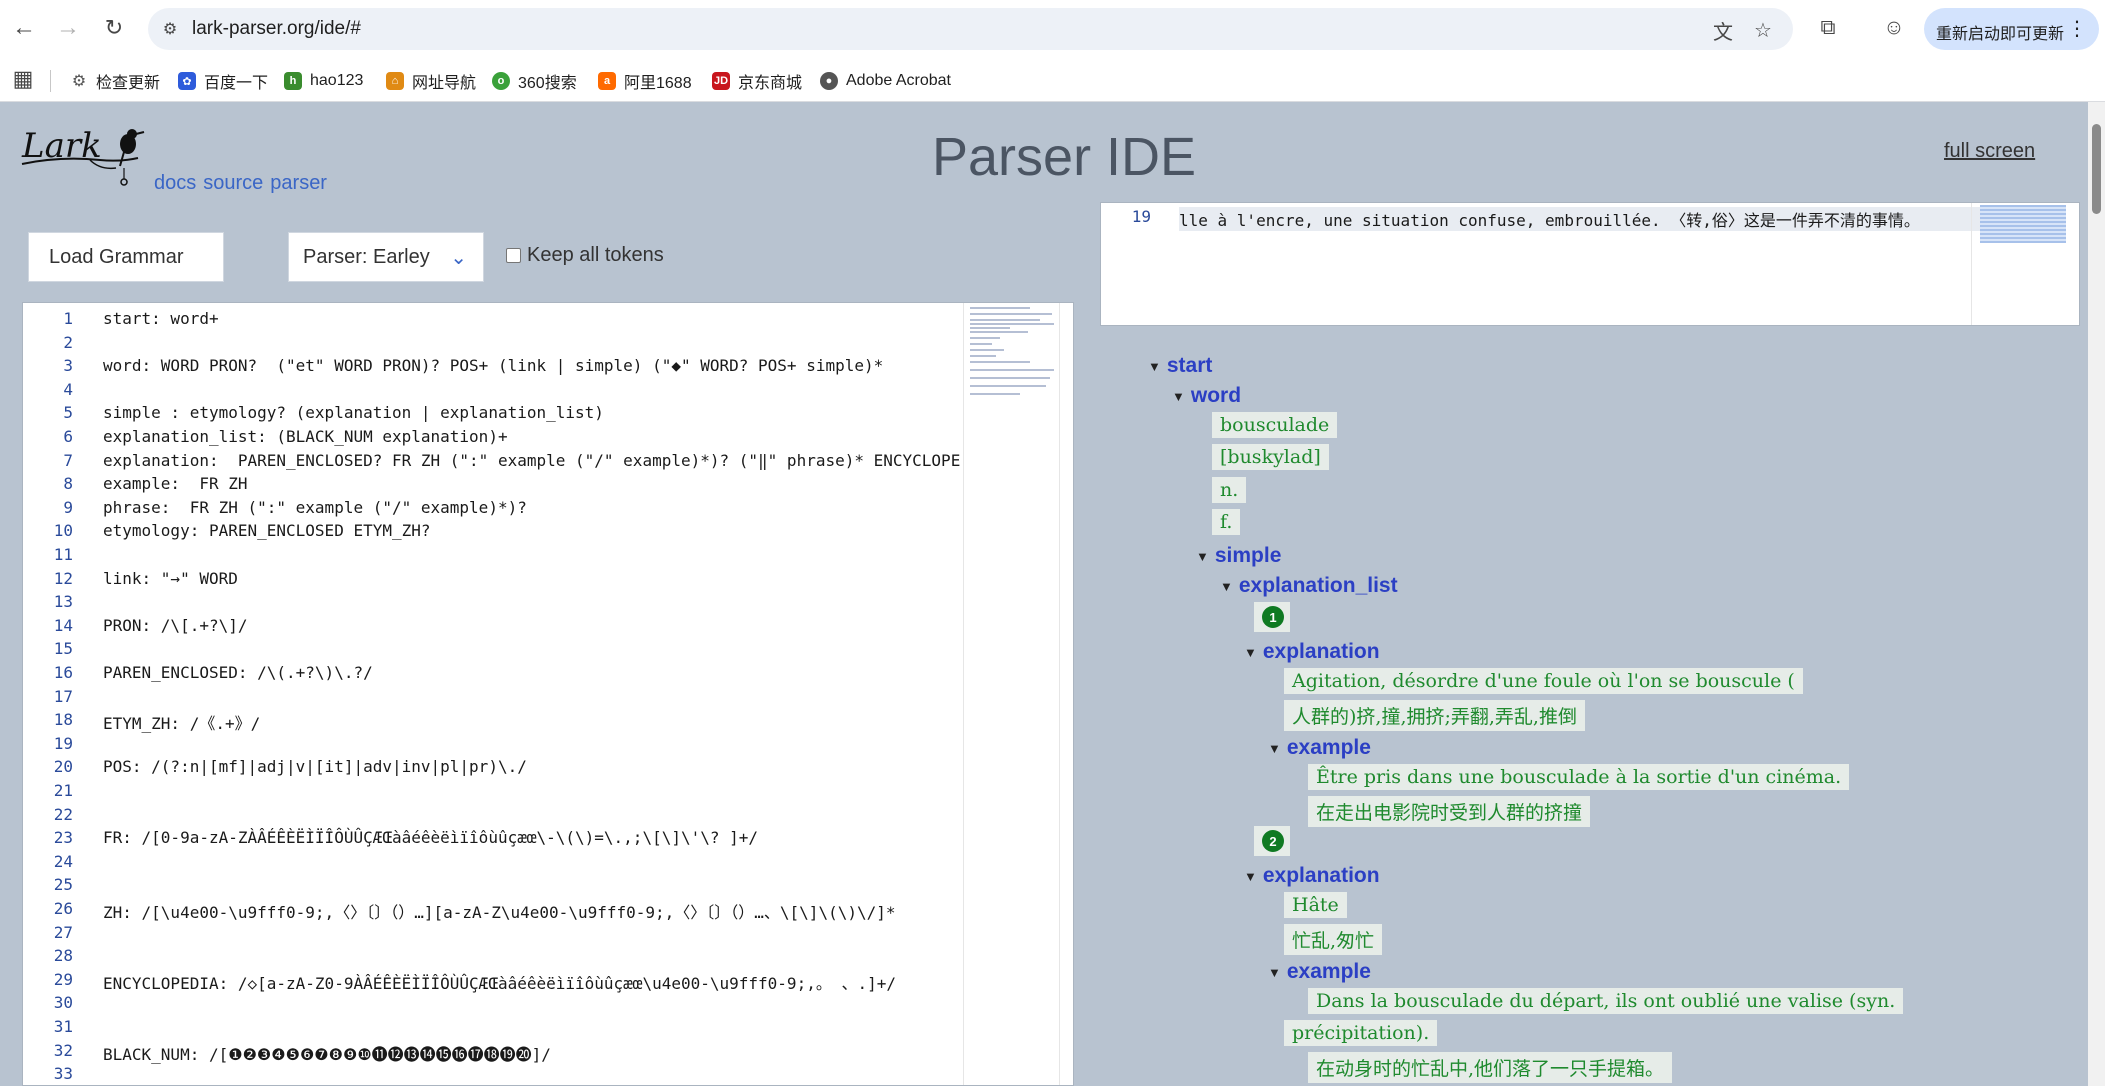  What do you see at coordinates (23, 79) in the screenshot?
I see `apps-grid-icon: ▦` at bounding box center [23, 79].